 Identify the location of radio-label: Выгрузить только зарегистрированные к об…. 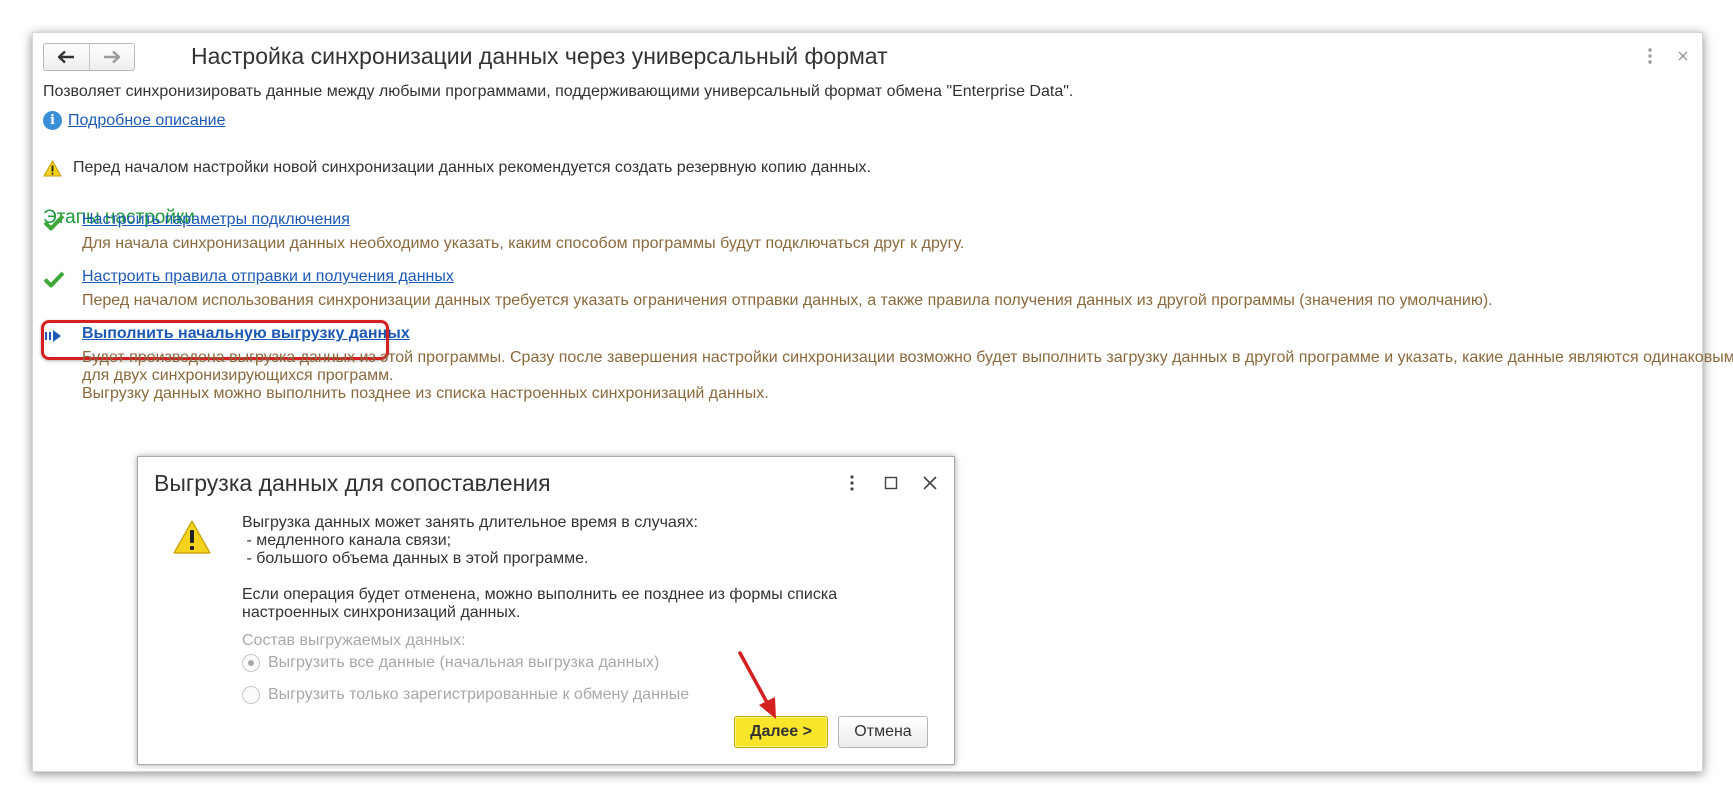
(479, 694).